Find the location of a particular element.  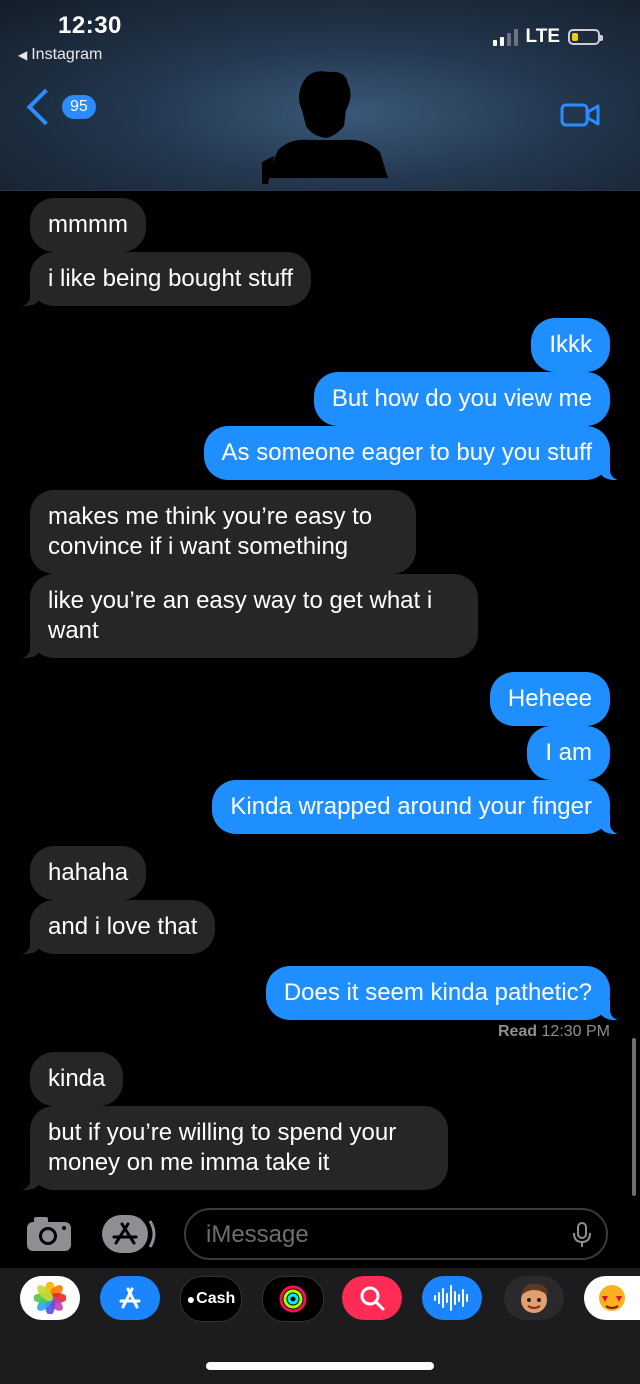

back-button: 95 is located at coordinates (59, 107).